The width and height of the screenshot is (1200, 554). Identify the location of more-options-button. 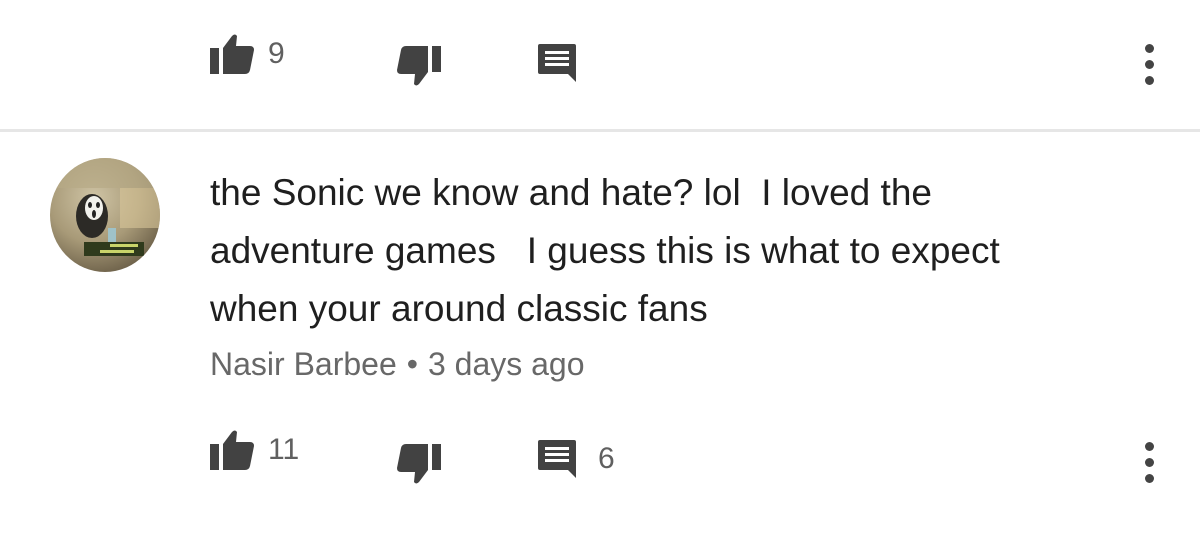
(1149, 462).